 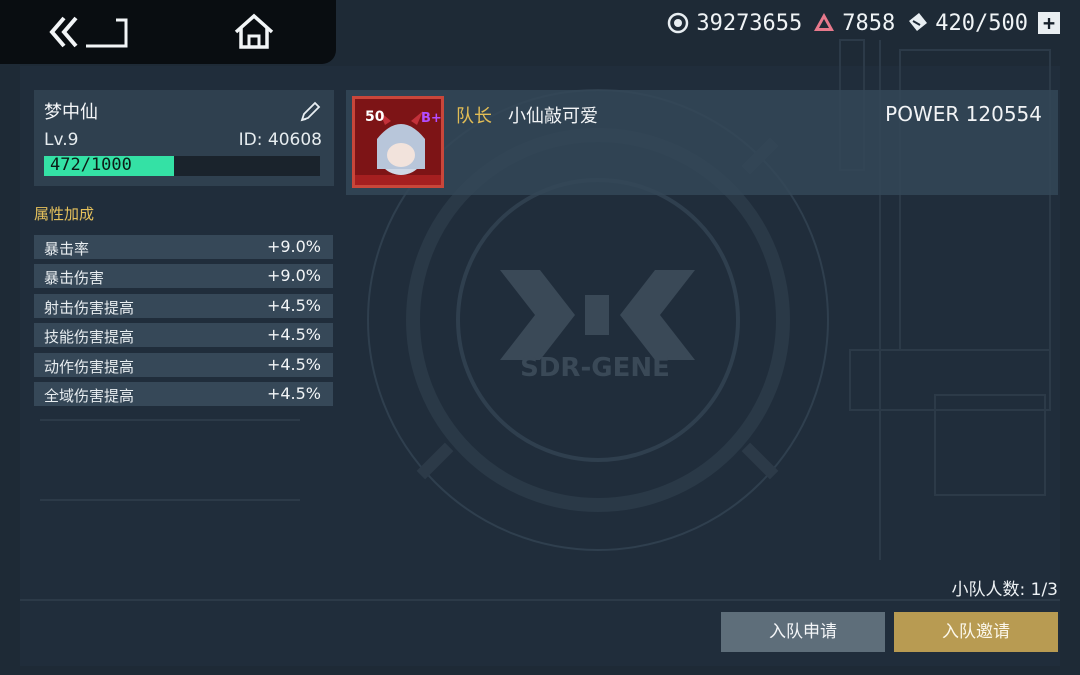 I want to click on leader-tag: 队长, so click(x=474, y=116).